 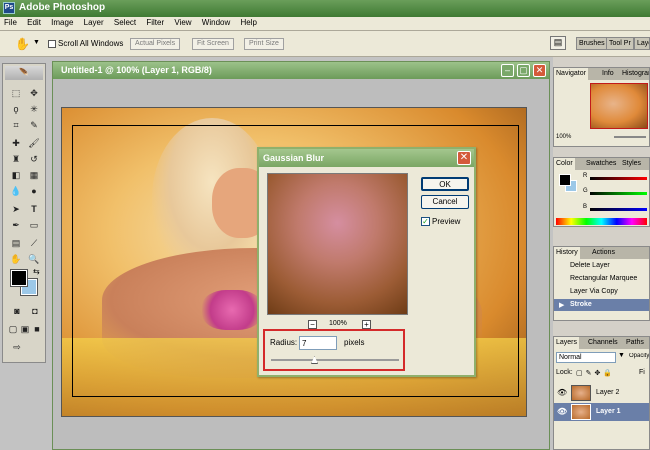 I want to click on tab-swatches: Swatches, so click(x=601, y=164).